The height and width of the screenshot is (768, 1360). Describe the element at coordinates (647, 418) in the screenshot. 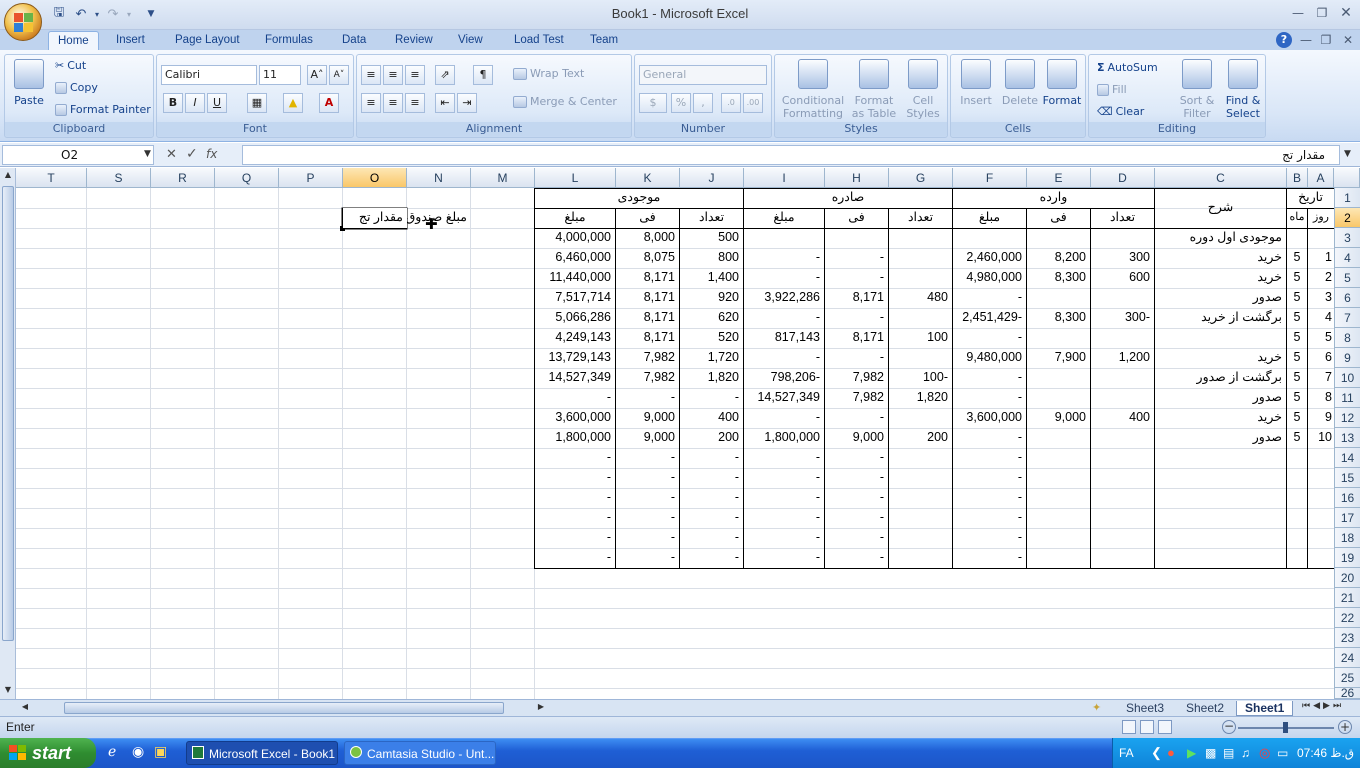

I see `cell-k12: 9,000` at that location.